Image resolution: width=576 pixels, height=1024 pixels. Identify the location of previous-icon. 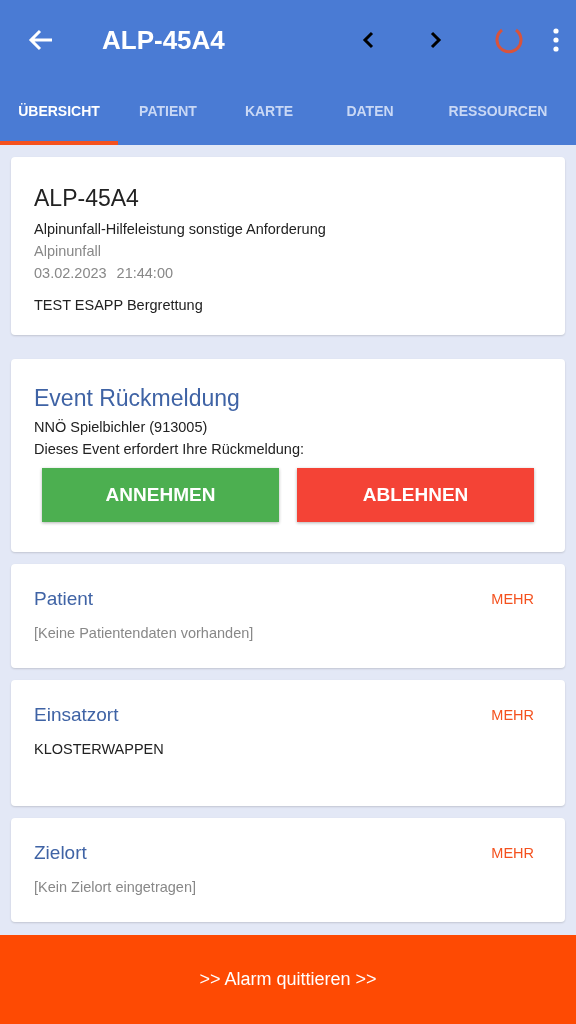
(369, 40).